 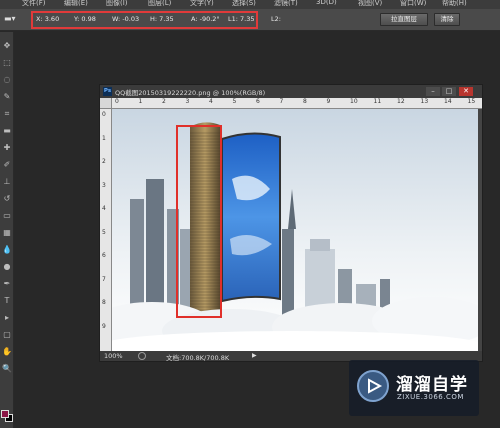 What do you see at coordinates (13, 19) in the screenshot?
I see `ruler-tool-icon: ▬▾` at bounding box center [13, 19].